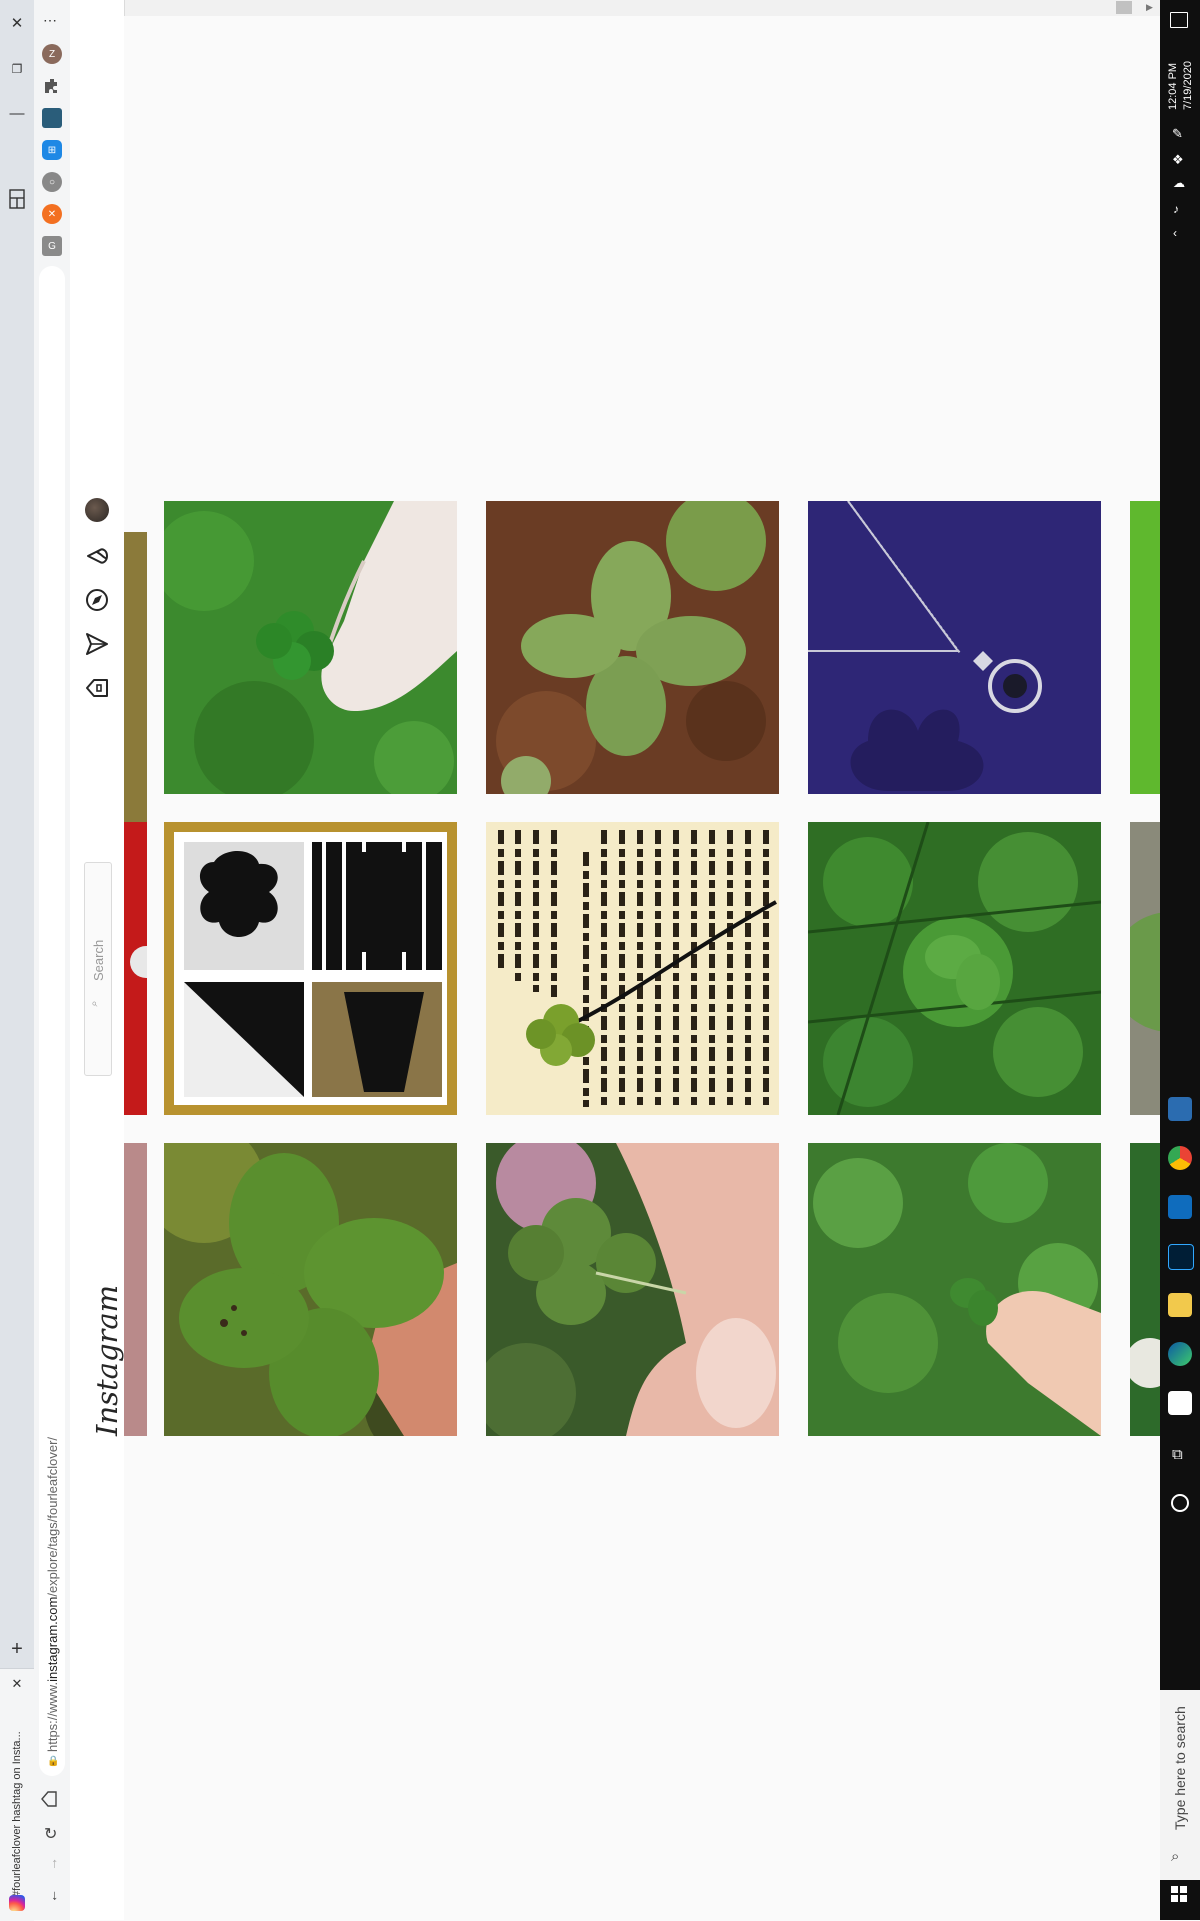 This screenshot has height=1921, width=1200. Describe the element at coordinates (310, 968) in the screenshot. I see `post-lucky-clover-cards` at that location.